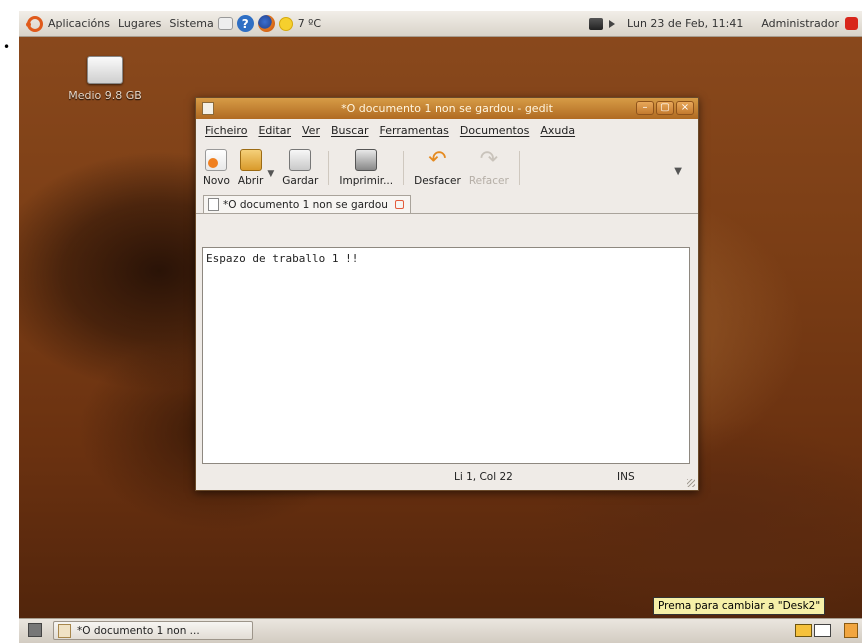 The image size is (863, 643). I want to click on places-menu: Lugares, so click(139, 23).